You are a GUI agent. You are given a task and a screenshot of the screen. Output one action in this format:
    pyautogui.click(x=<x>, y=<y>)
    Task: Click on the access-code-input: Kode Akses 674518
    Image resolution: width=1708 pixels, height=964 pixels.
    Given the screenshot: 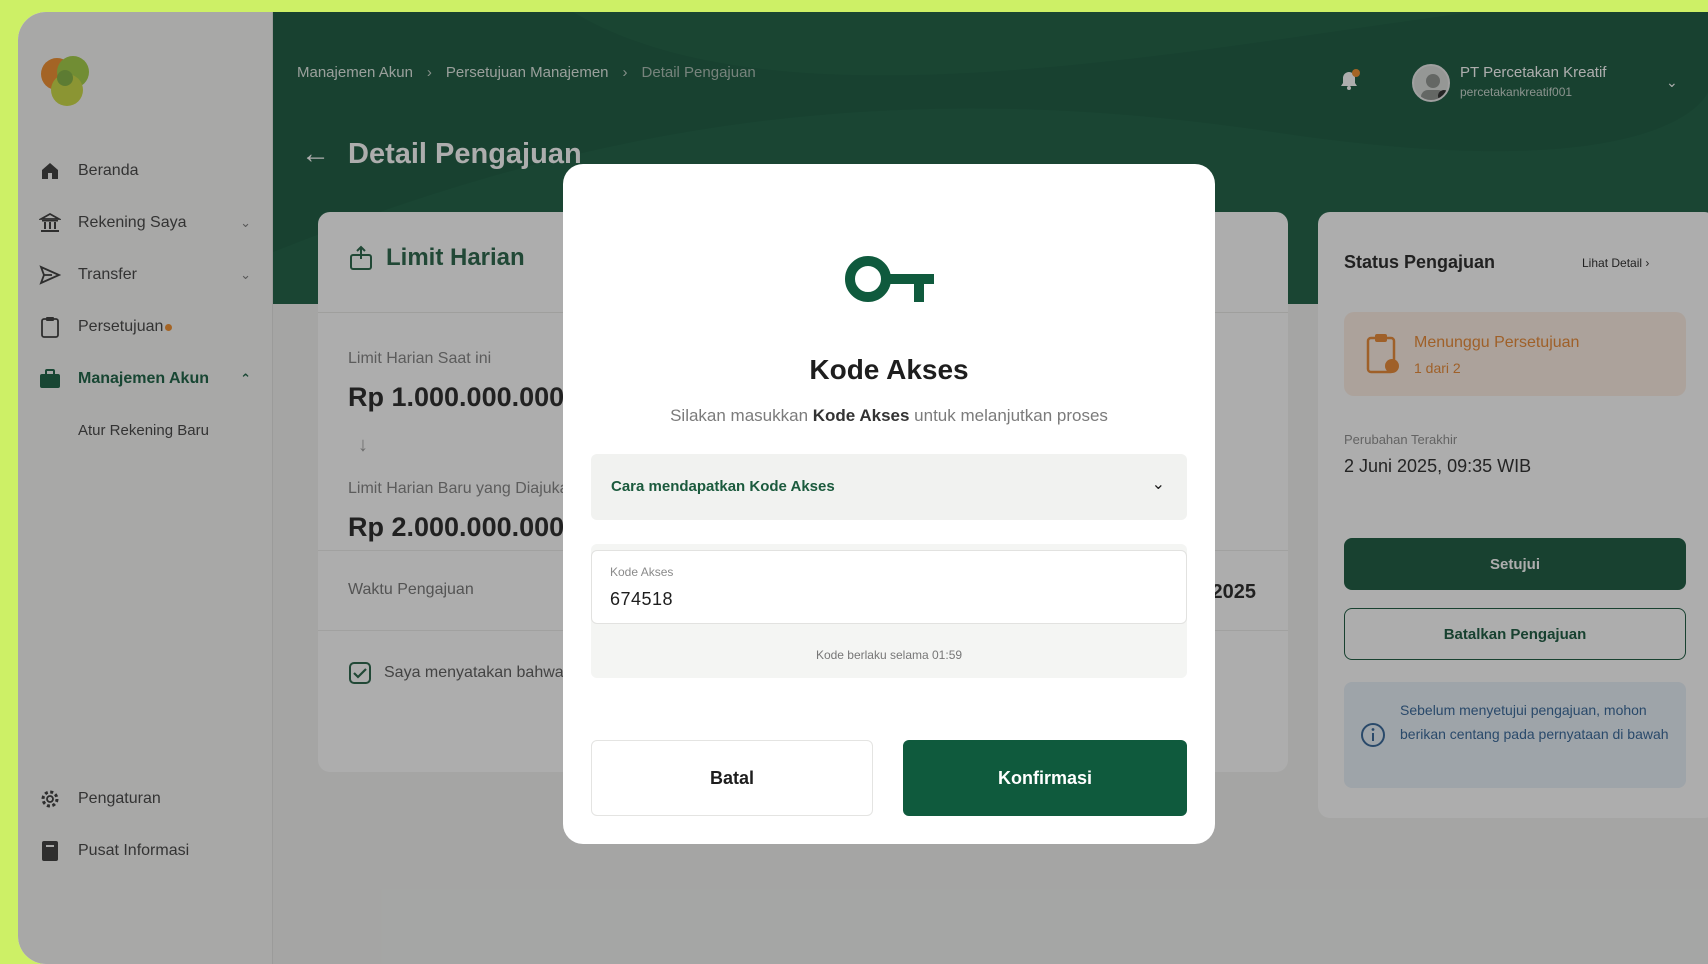 What is the action you would take?
    pyautogui.click(x=889, y=587)
    